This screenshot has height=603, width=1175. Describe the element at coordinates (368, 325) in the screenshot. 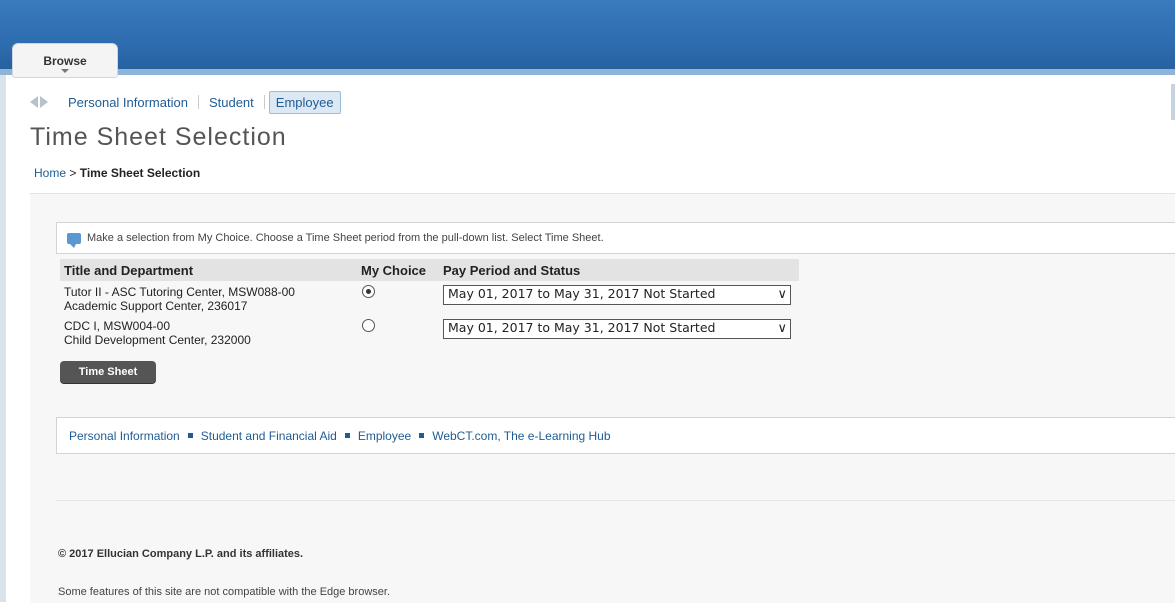

I see `my-choice-radio` at that location.